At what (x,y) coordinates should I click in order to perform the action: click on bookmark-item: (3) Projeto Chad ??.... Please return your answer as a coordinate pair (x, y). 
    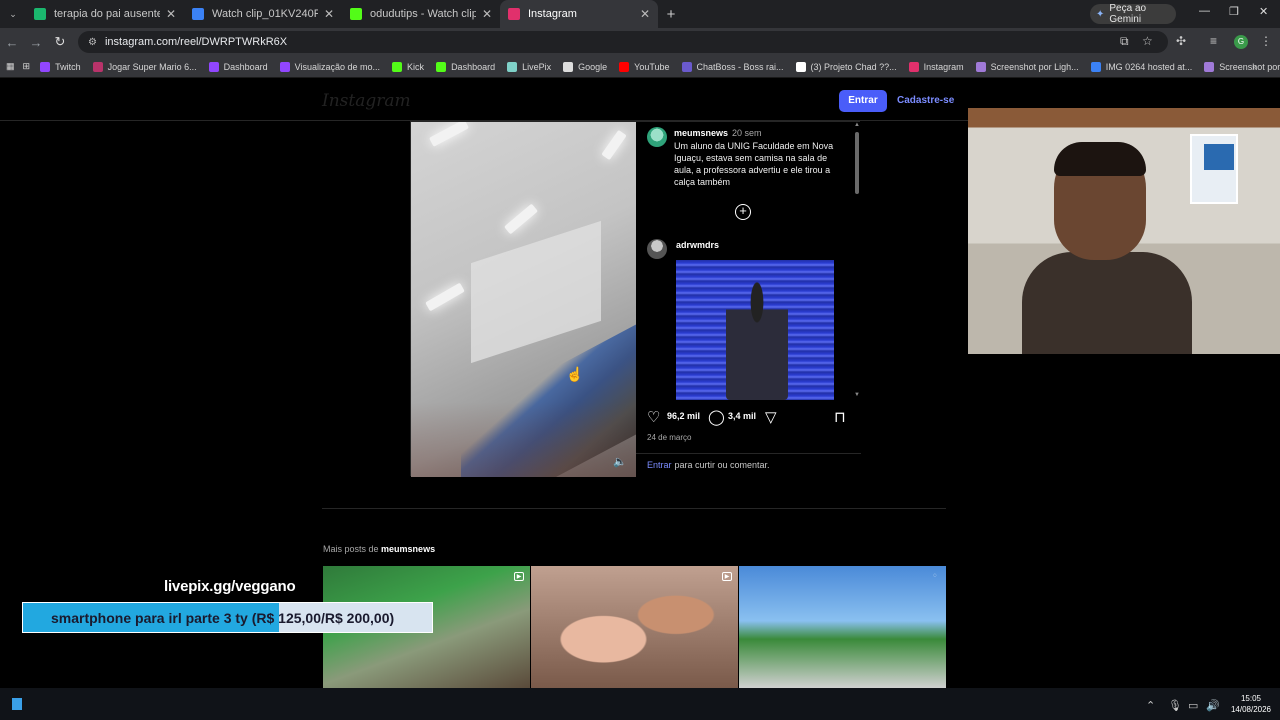
    Looking at the image, I should click on (846, 66).